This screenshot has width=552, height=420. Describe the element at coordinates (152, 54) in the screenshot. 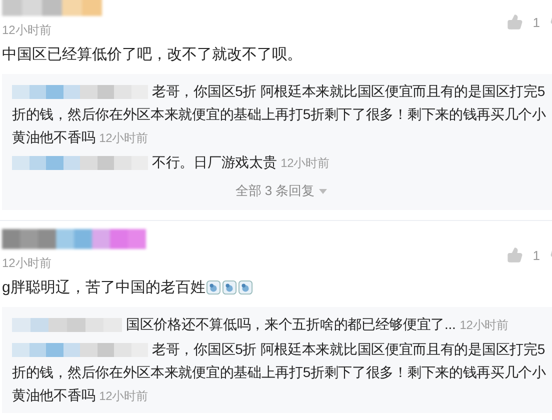

I see `comment-text: 中国区已经算低价了吧，改不了就改不了呗。` at that location.